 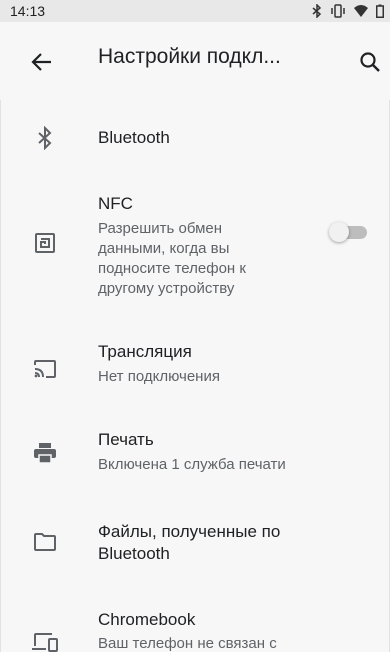 I want to click on nfc-icon, so click(x=45, y=243).